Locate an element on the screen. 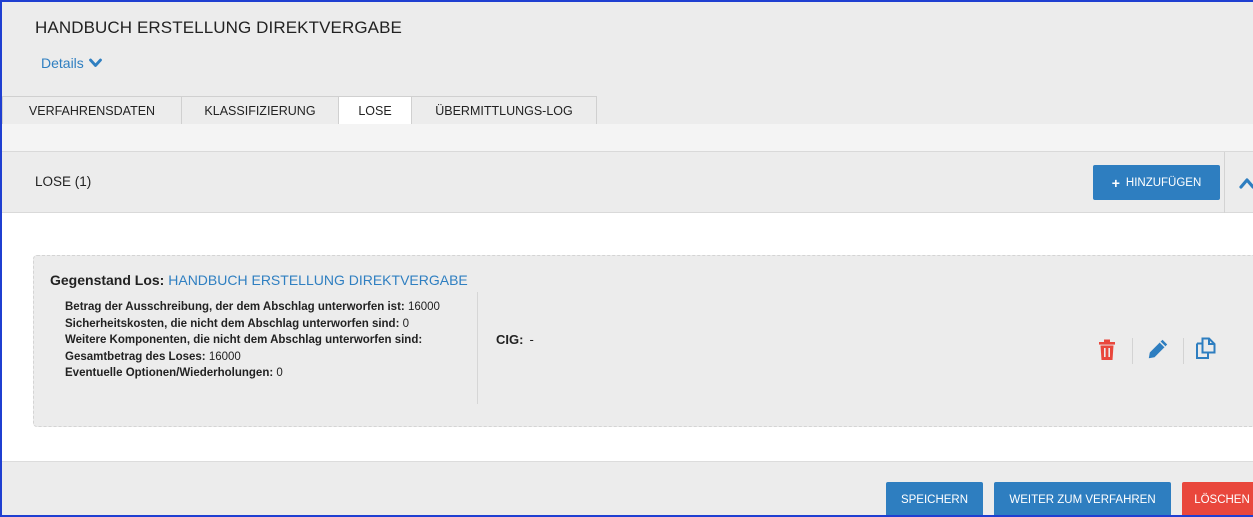  delete-button: LÖSCHEN is located at coordinates (1217, 498).